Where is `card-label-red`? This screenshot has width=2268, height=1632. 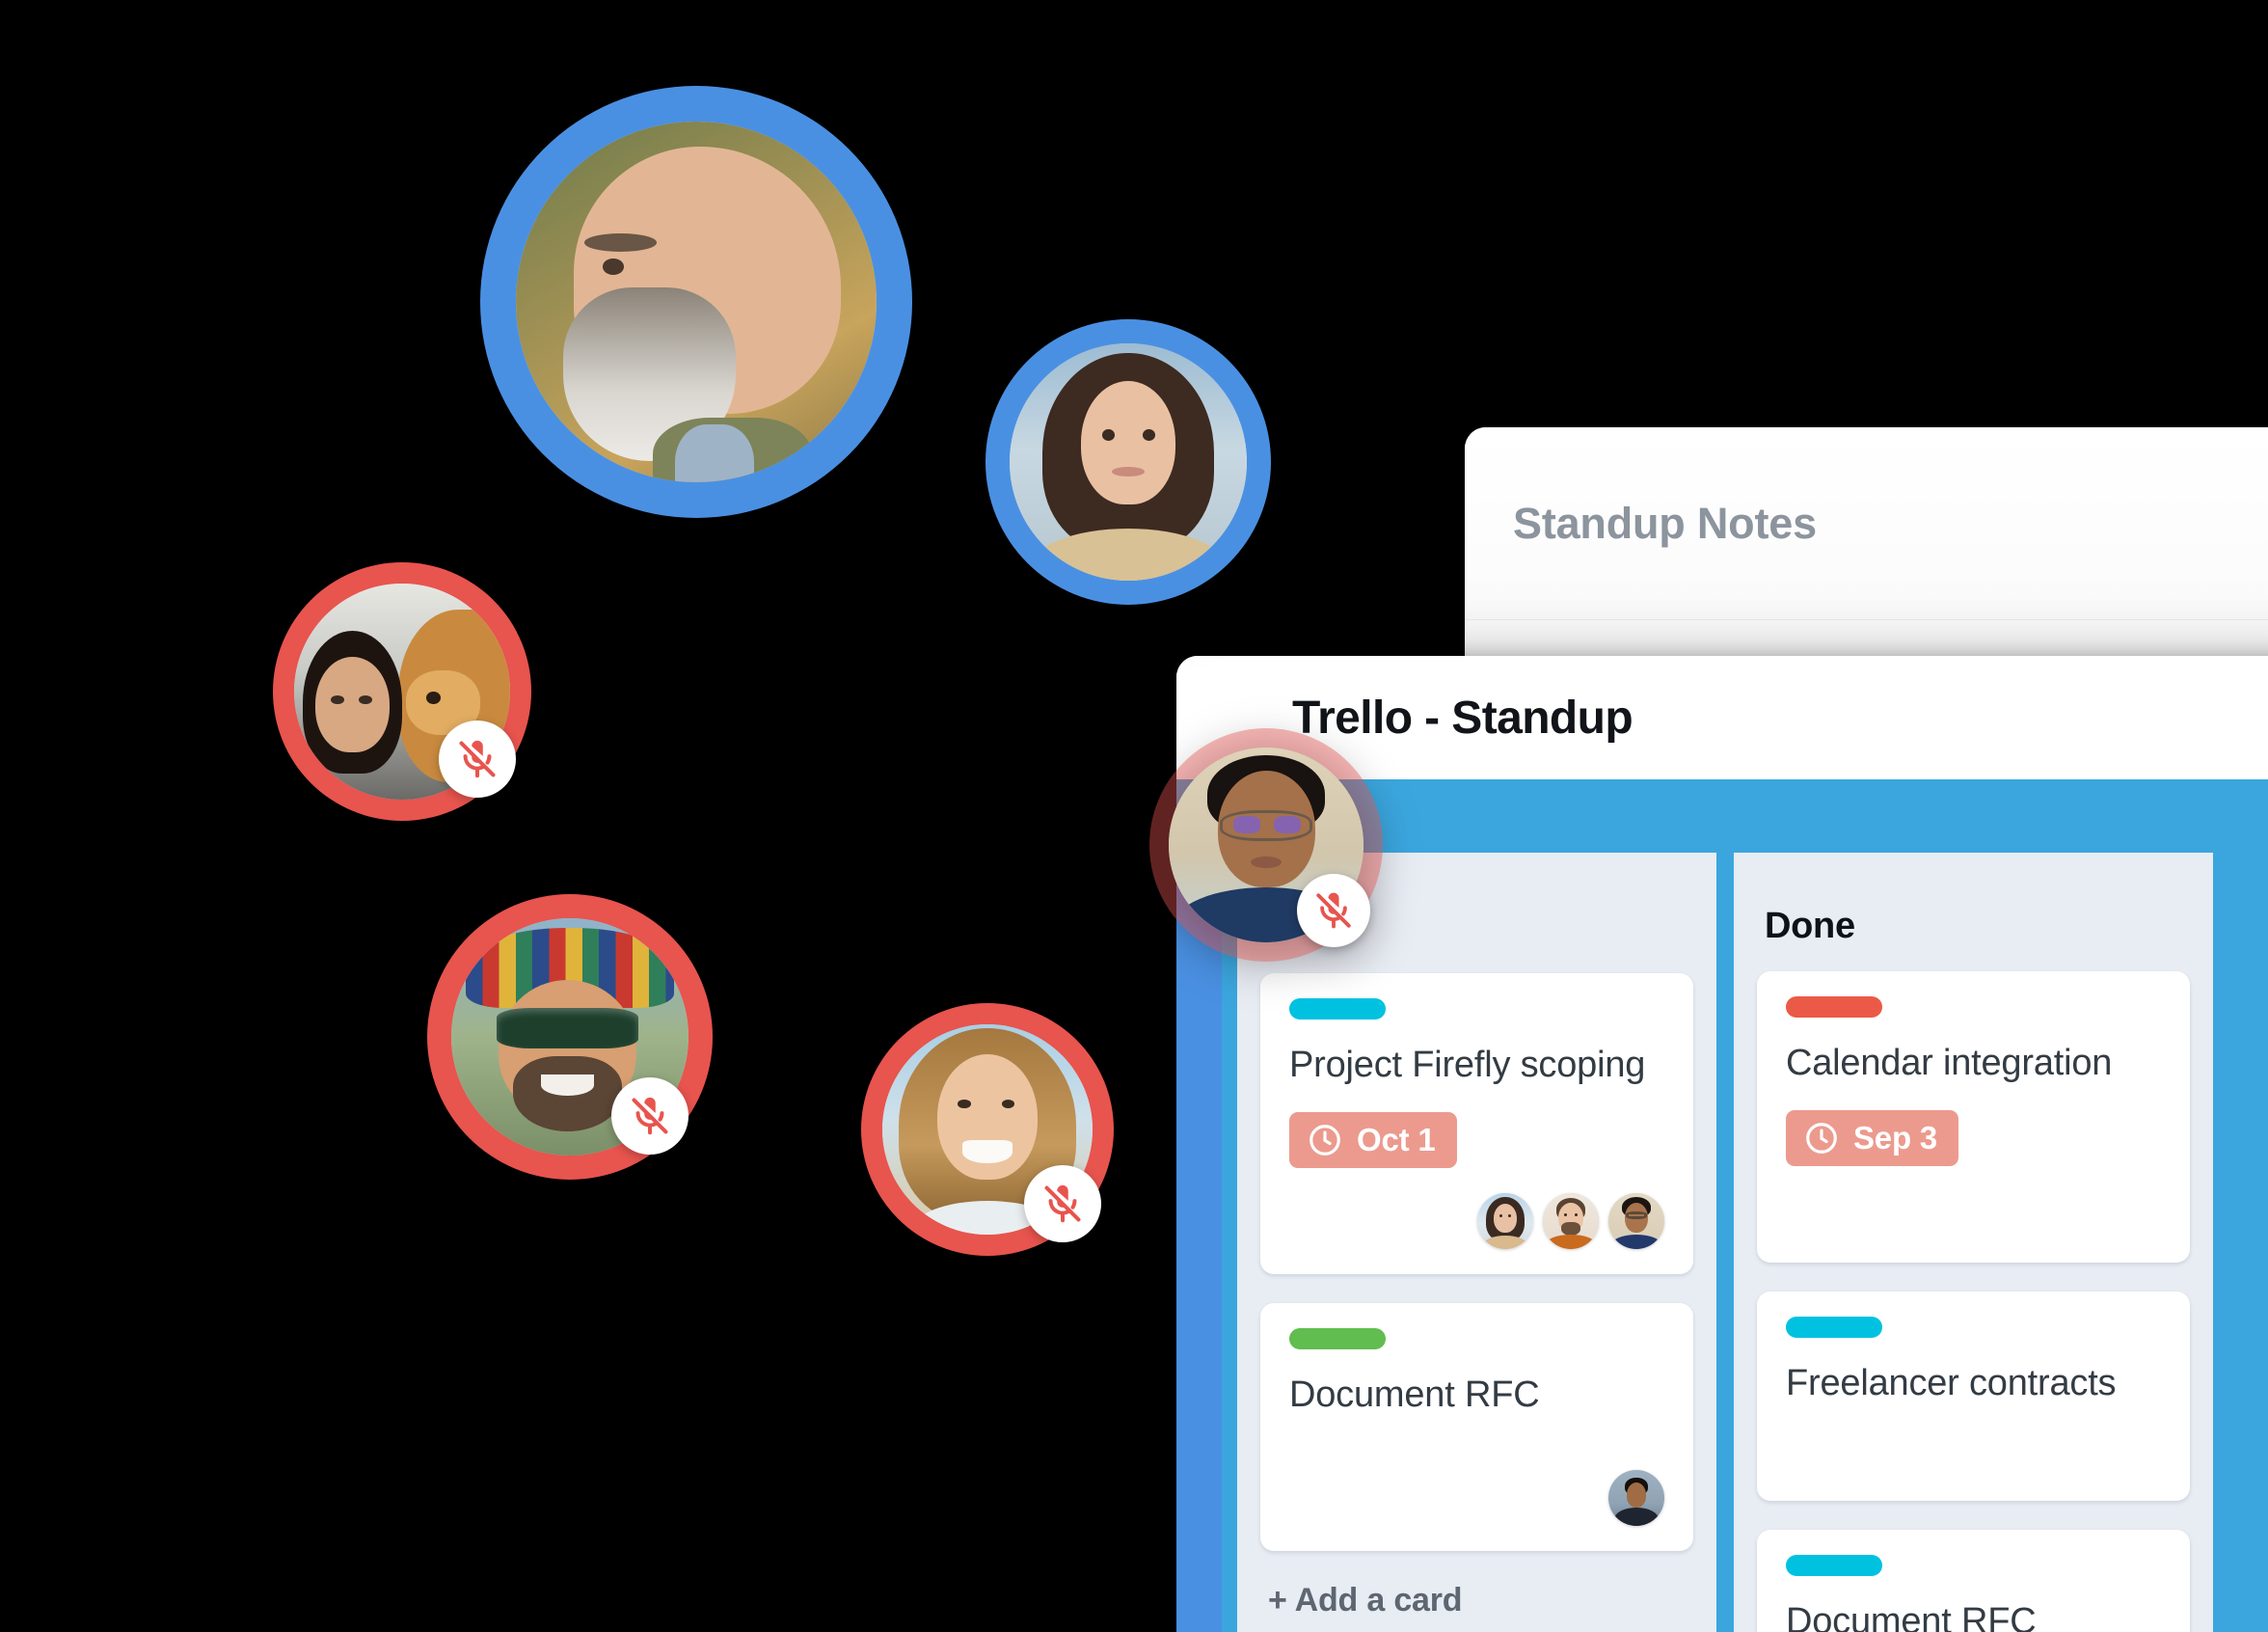
card-label-red is located at coordinates (1834, 1006).